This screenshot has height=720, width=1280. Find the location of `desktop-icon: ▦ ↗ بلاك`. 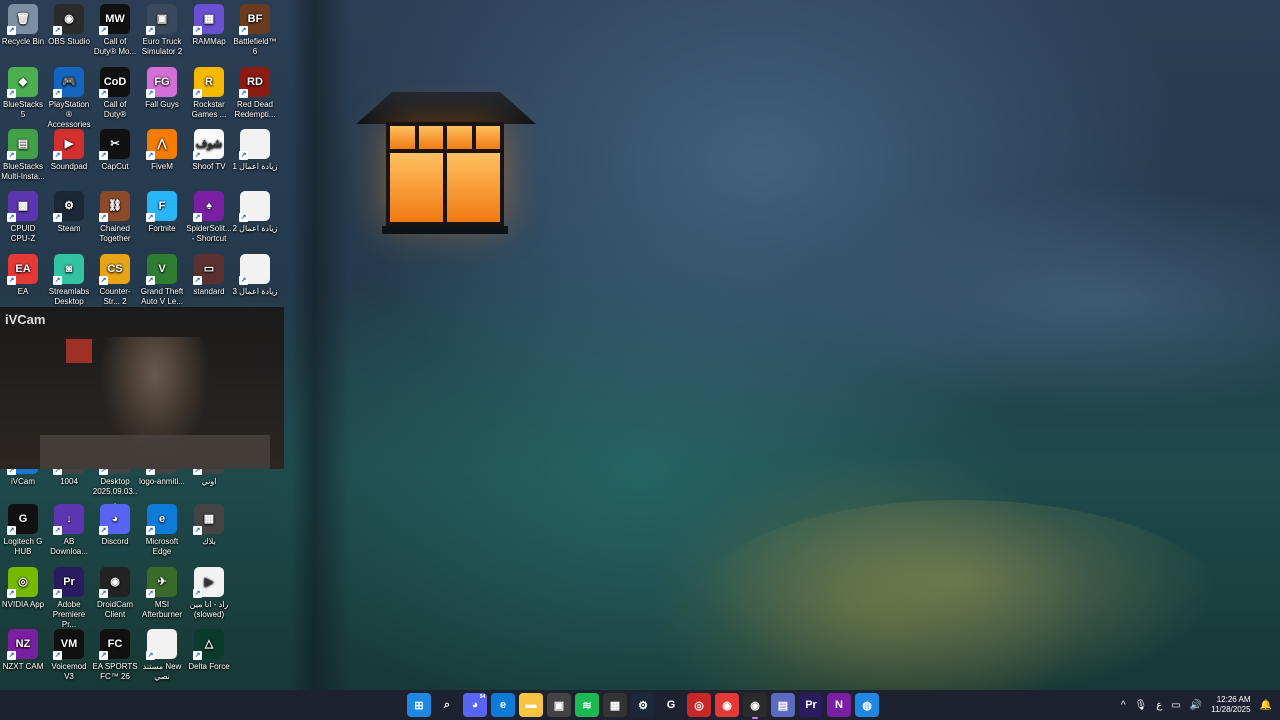

desktop-icon: ▦ ↗ بلاك is located at coordinates (209, 525).